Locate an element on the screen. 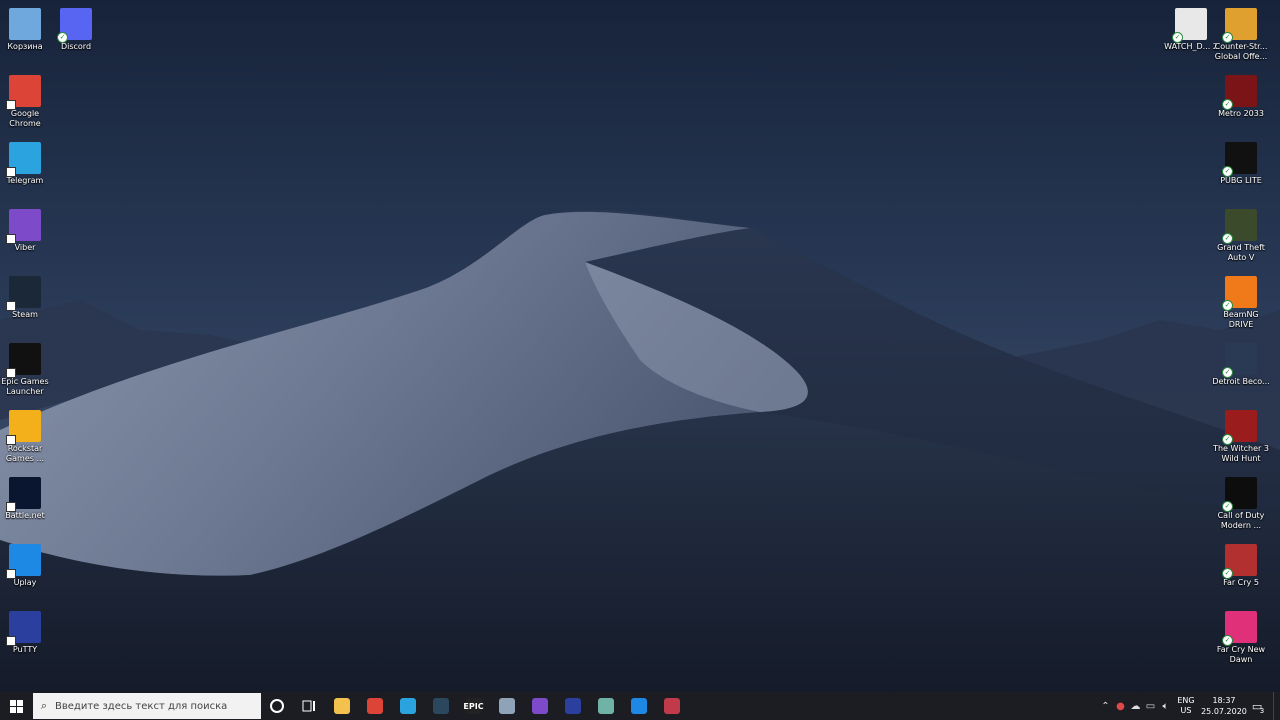 This screenshot has width=1280, height=720. desktop-icon-viber: Viber is located at coordinates (28, 237).